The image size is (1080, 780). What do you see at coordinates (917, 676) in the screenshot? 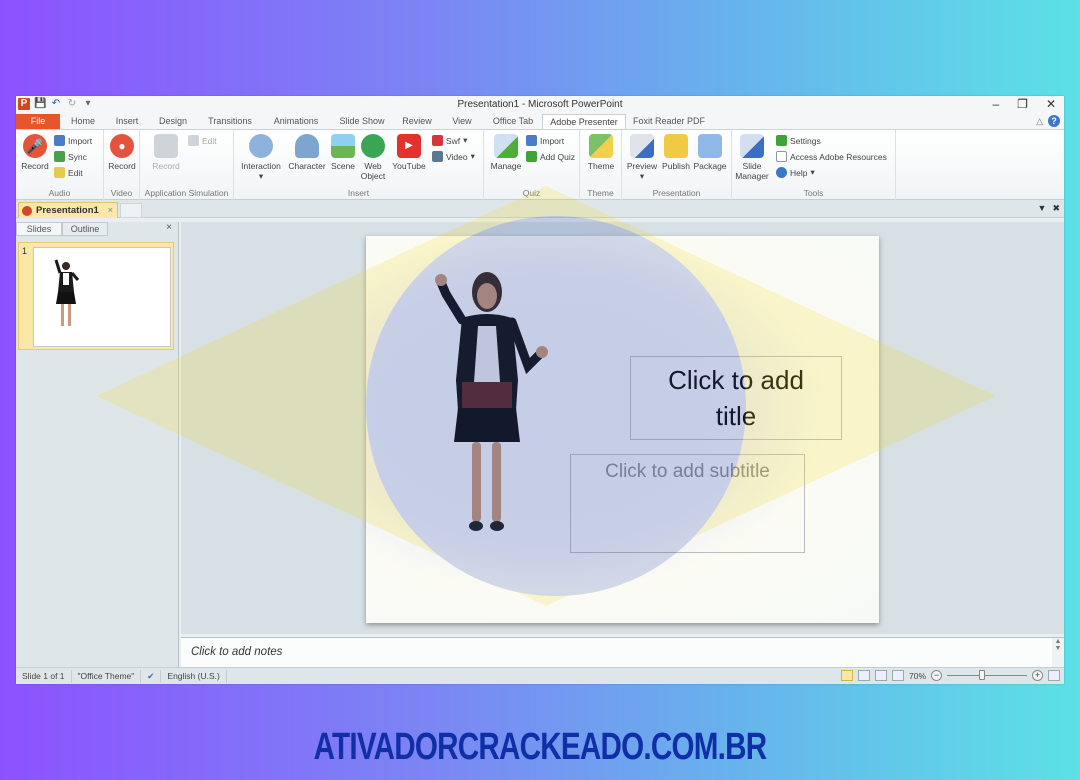
I see `zoom-level: 70%` at bounding box center [917, 676].